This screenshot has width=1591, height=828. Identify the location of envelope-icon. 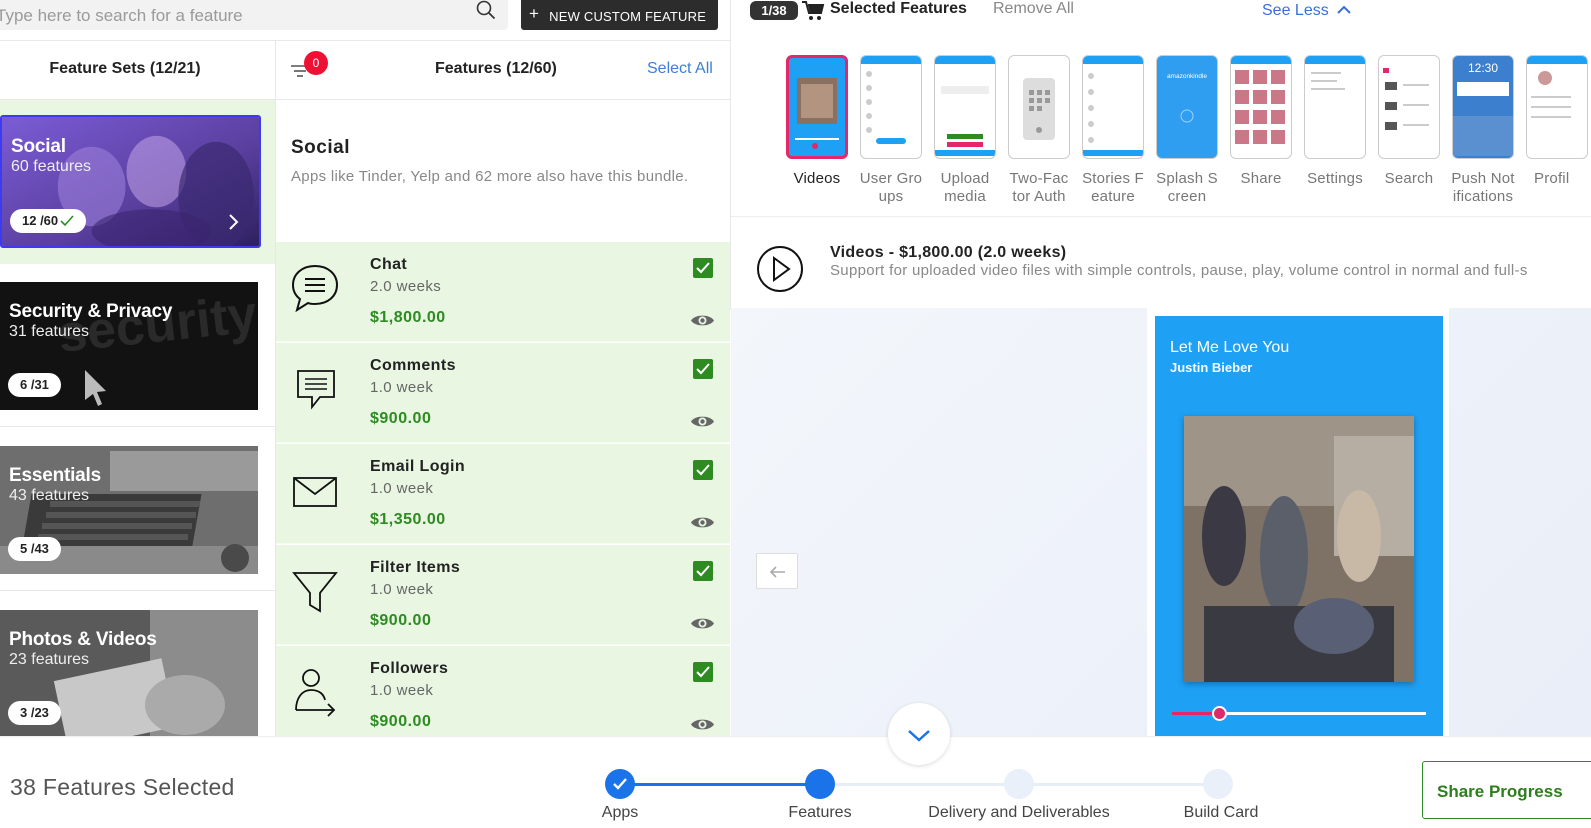
(315, 492).